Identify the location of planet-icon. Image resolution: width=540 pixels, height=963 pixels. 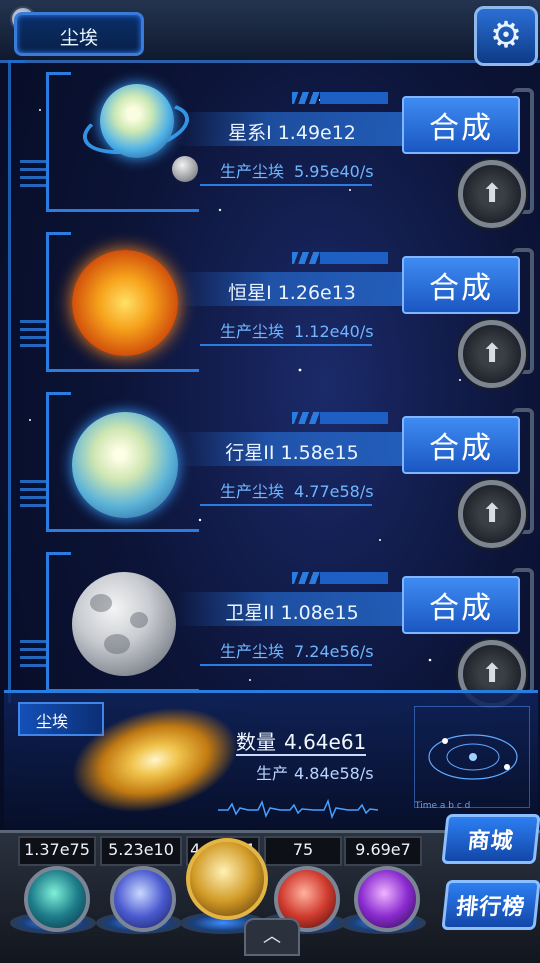
(125, 465).